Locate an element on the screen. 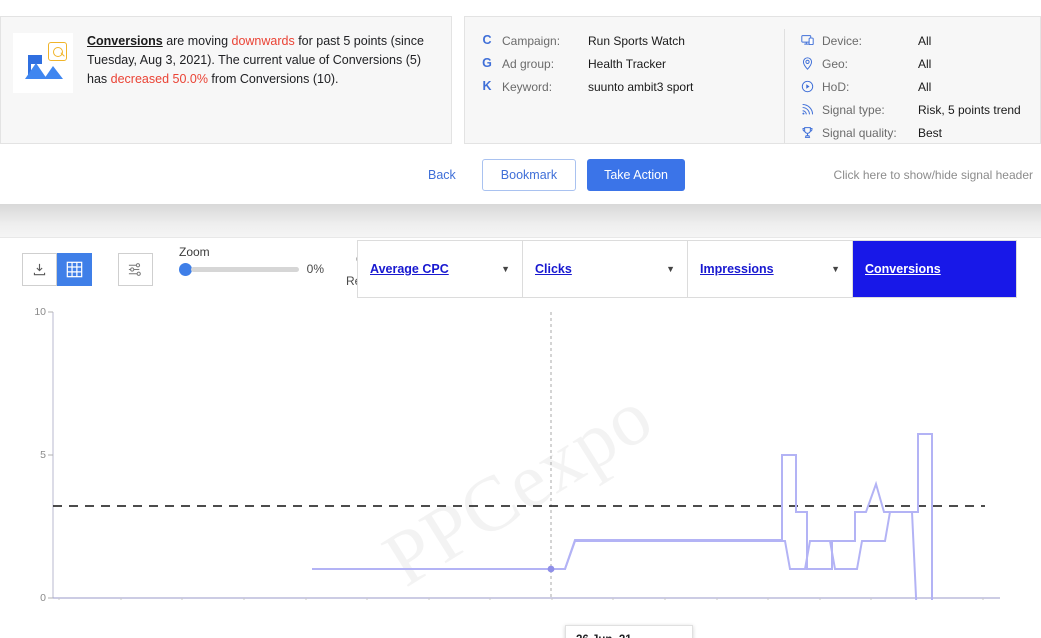 This screenshot has height=638, width=1041. toggle-signal-header-hint: Click here to show/hide signal header is located at coordinates (933, 175).